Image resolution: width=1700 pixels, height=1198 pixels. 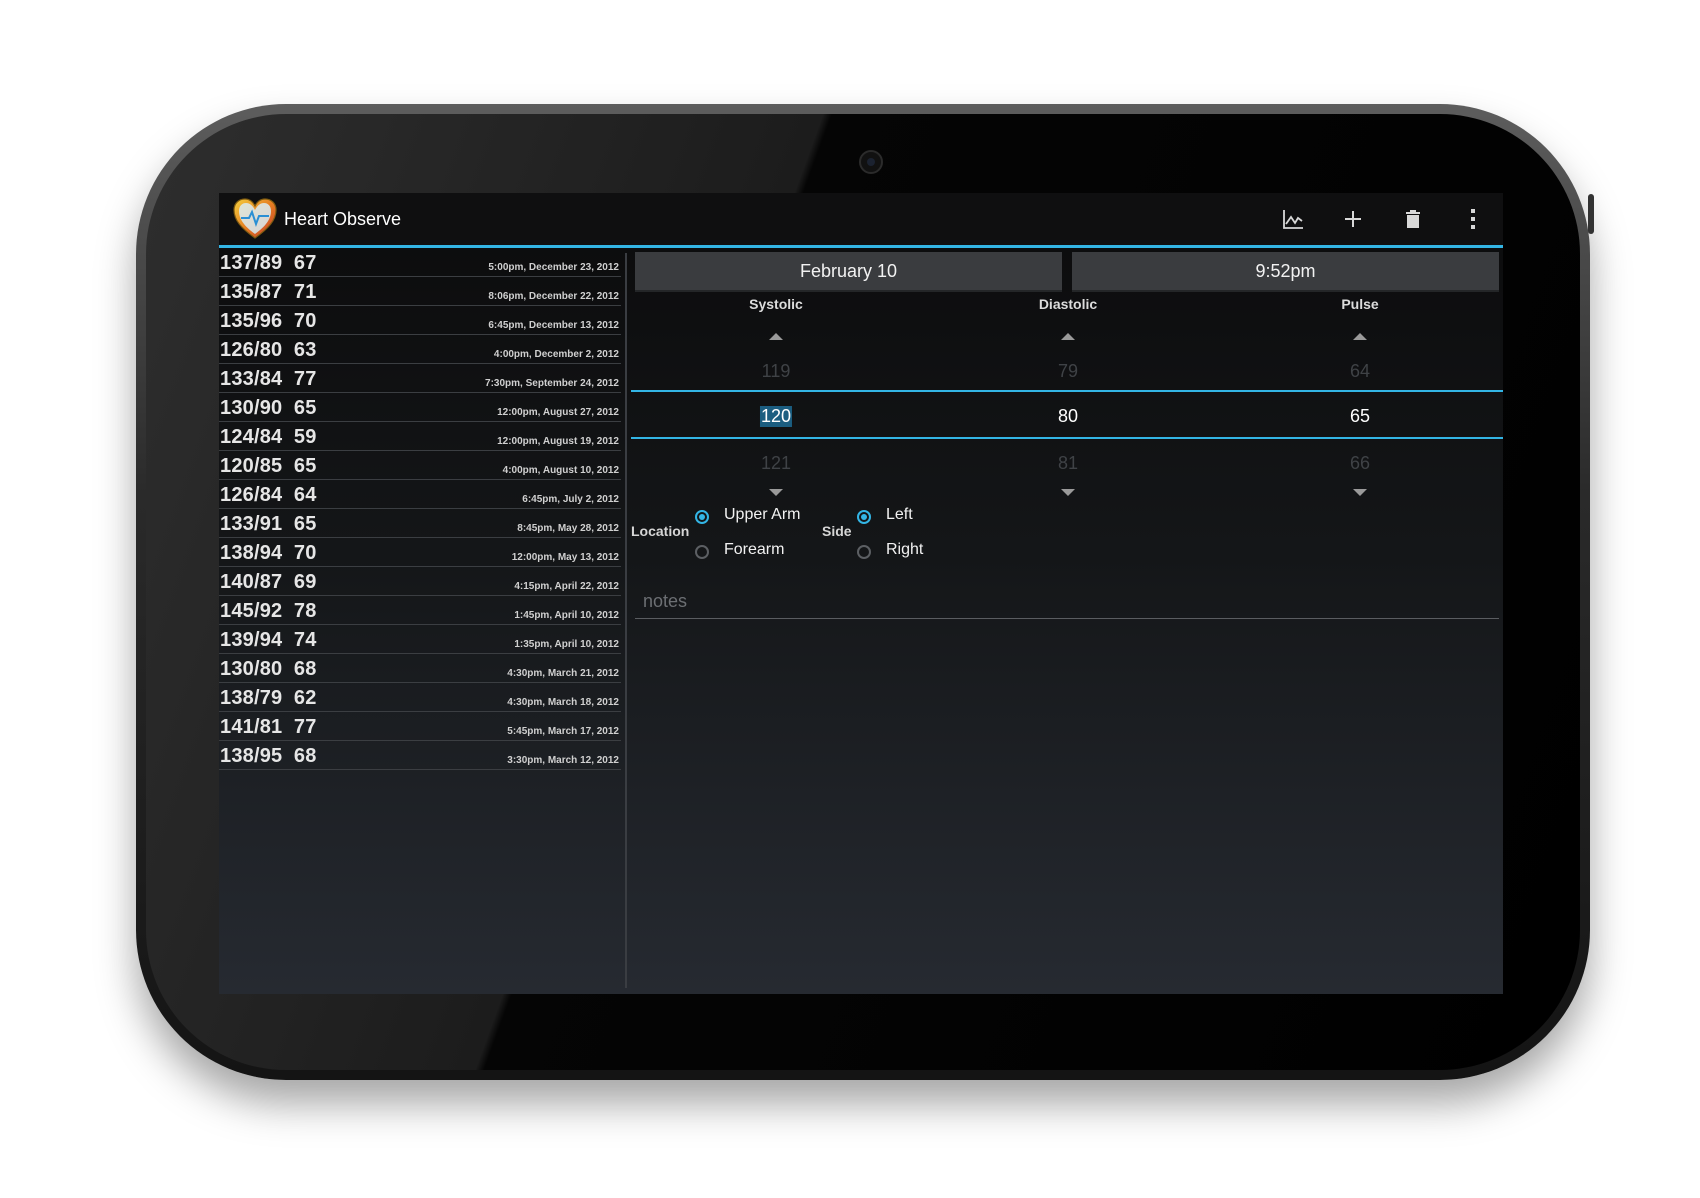 What do you see at coordinates (754, 550) in the screenshot?
I see `forearm-label: Forearm` at bounding box center [754, 550].